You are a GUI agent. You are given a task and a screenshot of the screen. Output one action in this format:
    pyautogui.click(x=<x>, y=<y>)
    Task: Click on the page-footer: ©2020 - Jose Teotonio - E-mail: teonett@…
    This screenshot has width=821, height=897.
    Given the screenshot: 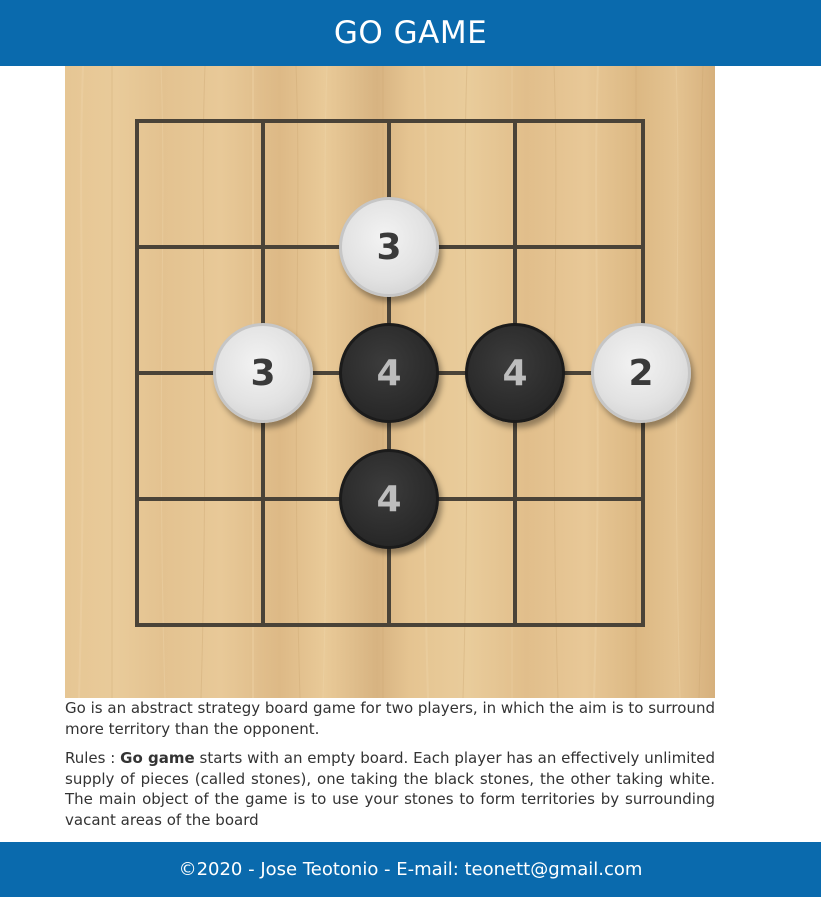 What is the action you would take?
    pyautogui.click(x=410, y=869)
    